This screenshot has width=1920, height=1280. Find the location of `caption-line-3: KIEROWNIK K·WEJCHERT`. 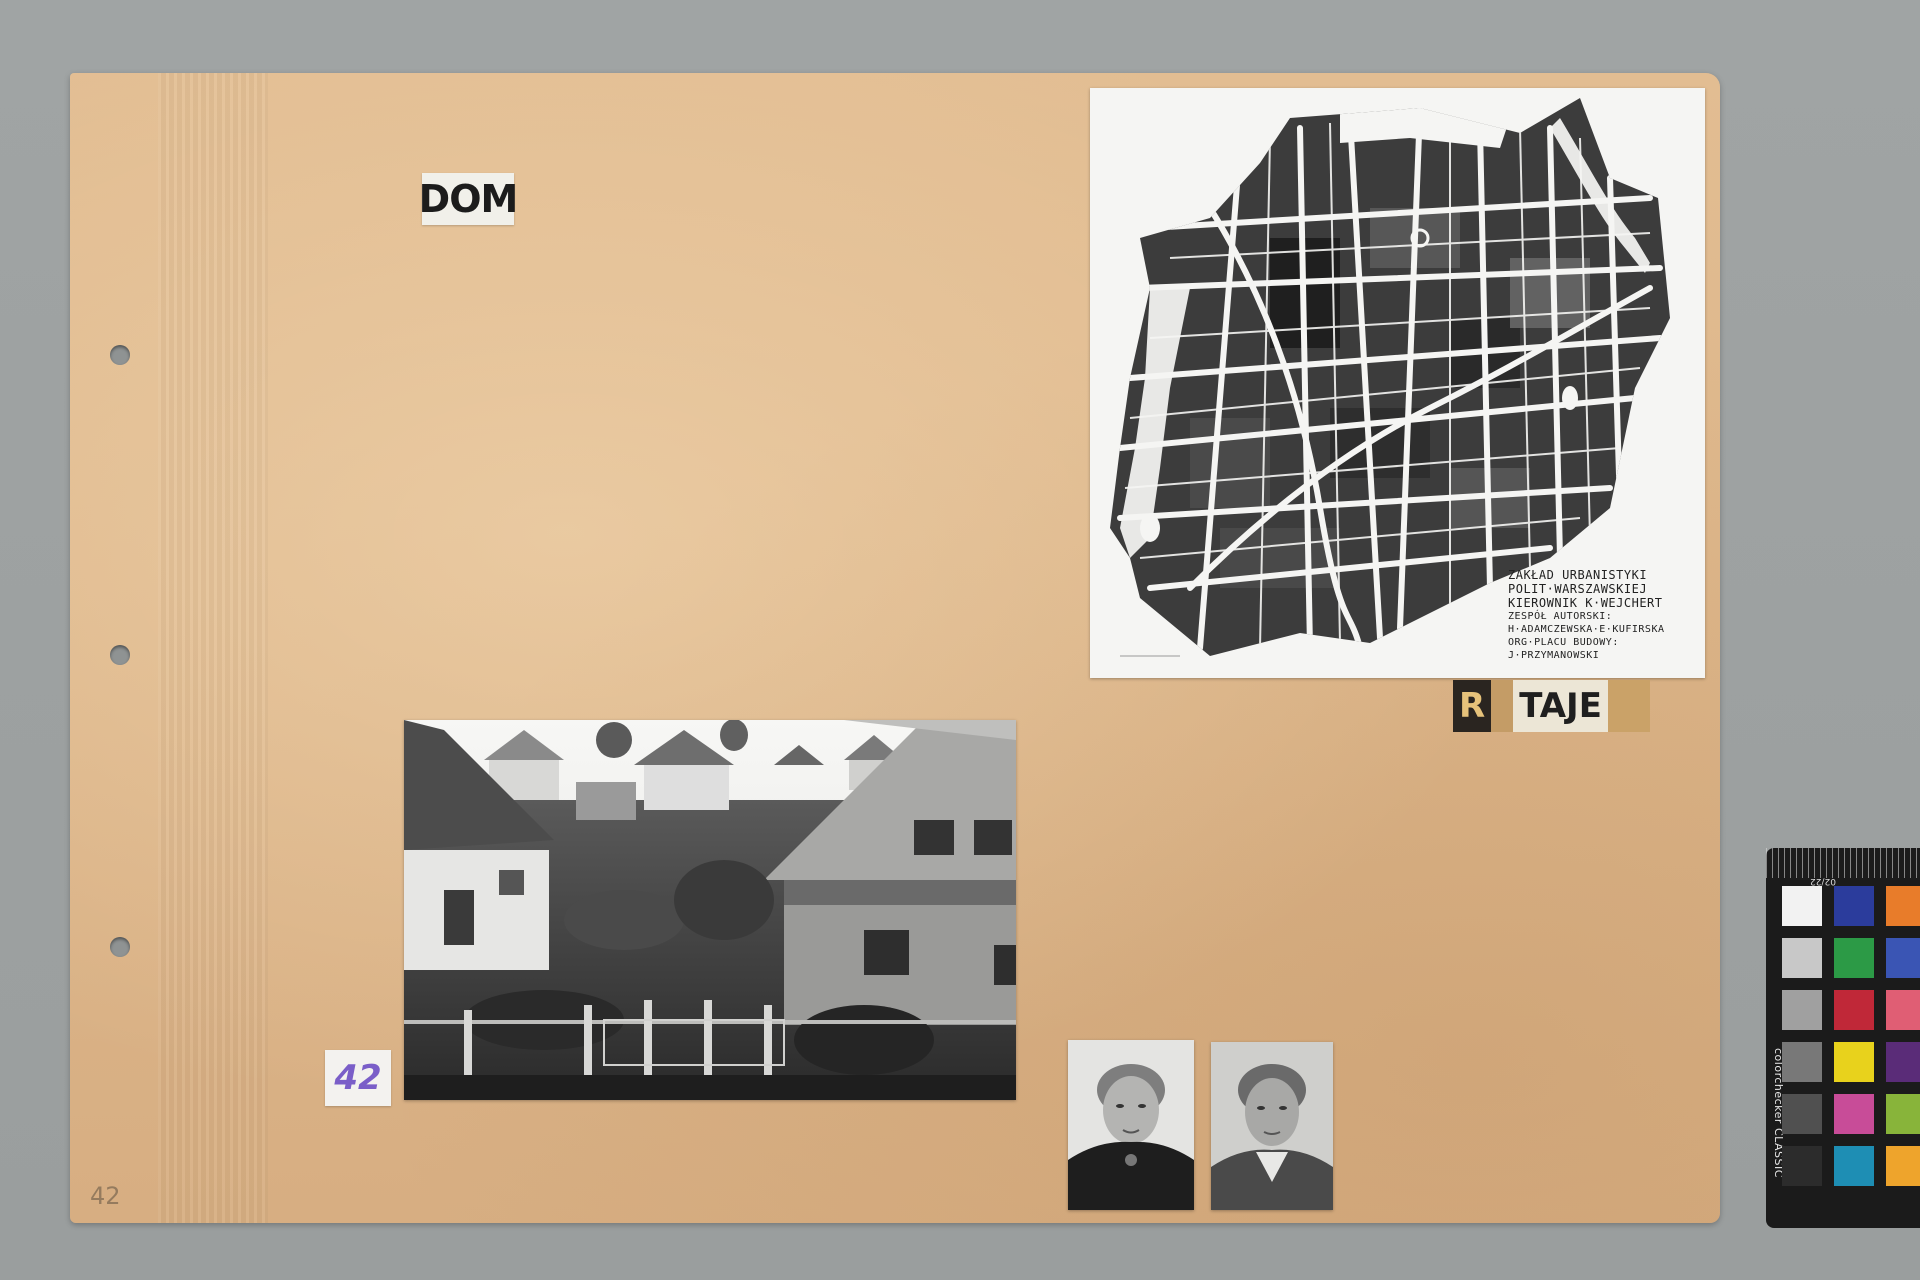

caption-line-3: KIEROWNIK K·WEJCHERT is located at coordinates (1585, 603).